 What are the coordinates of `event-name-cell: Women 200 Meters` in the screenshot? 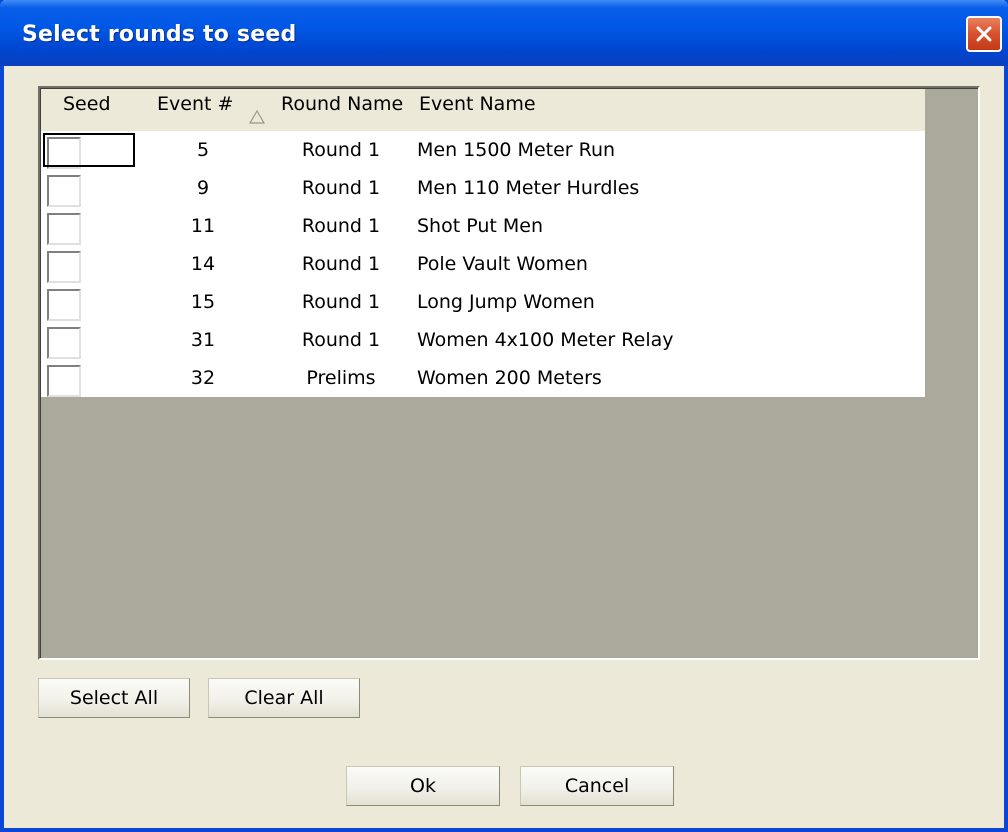 It's located at (509, 378).